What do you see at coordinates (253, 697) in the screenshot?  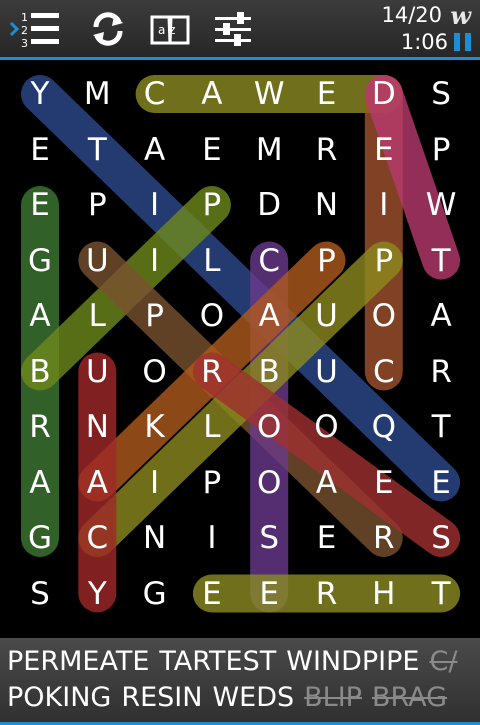 I see `target-word: WEDS` at bounding box center [253, 697].